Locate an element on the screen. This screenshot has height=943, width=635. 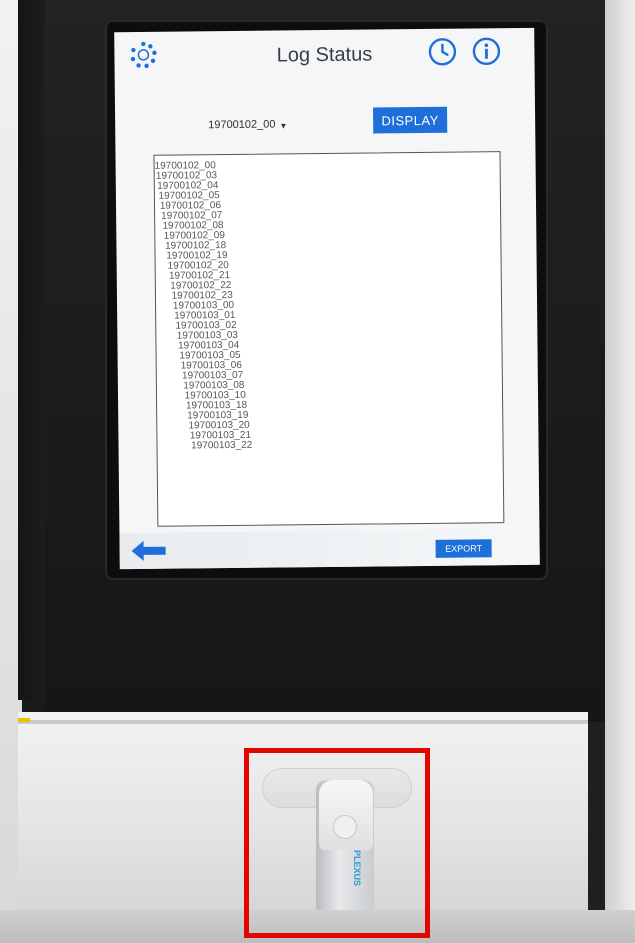
yellow-accent is located at coordinates (24, 720).